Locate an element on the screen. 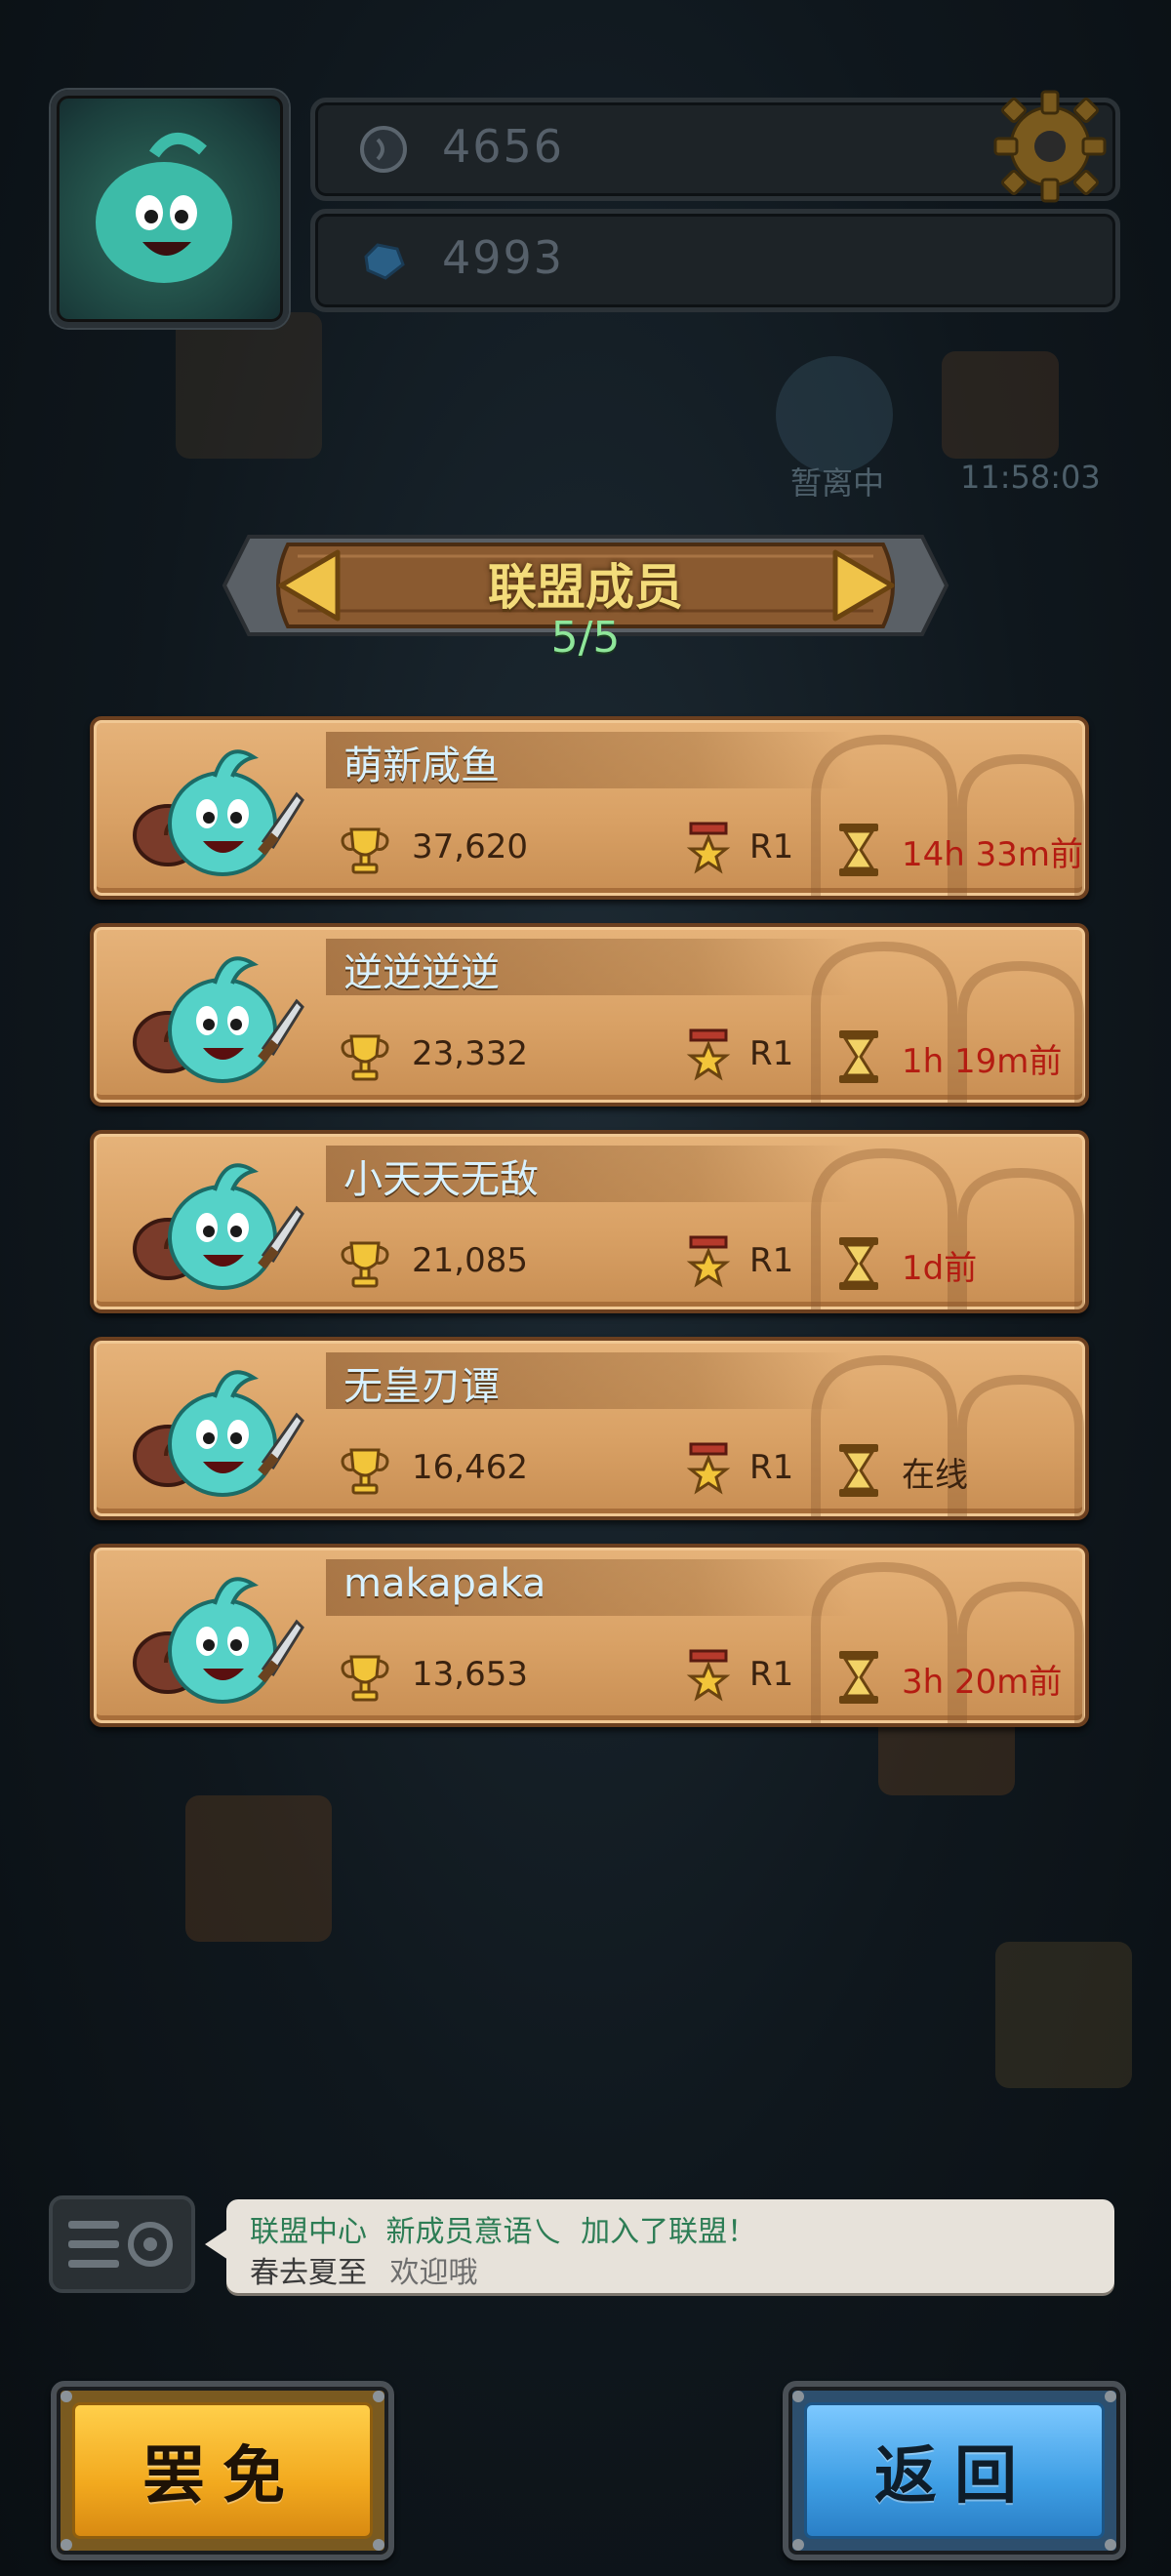 This screenshot has height=2576, width=1171. map-treasure-chest is located at coordinates (1000, 405).